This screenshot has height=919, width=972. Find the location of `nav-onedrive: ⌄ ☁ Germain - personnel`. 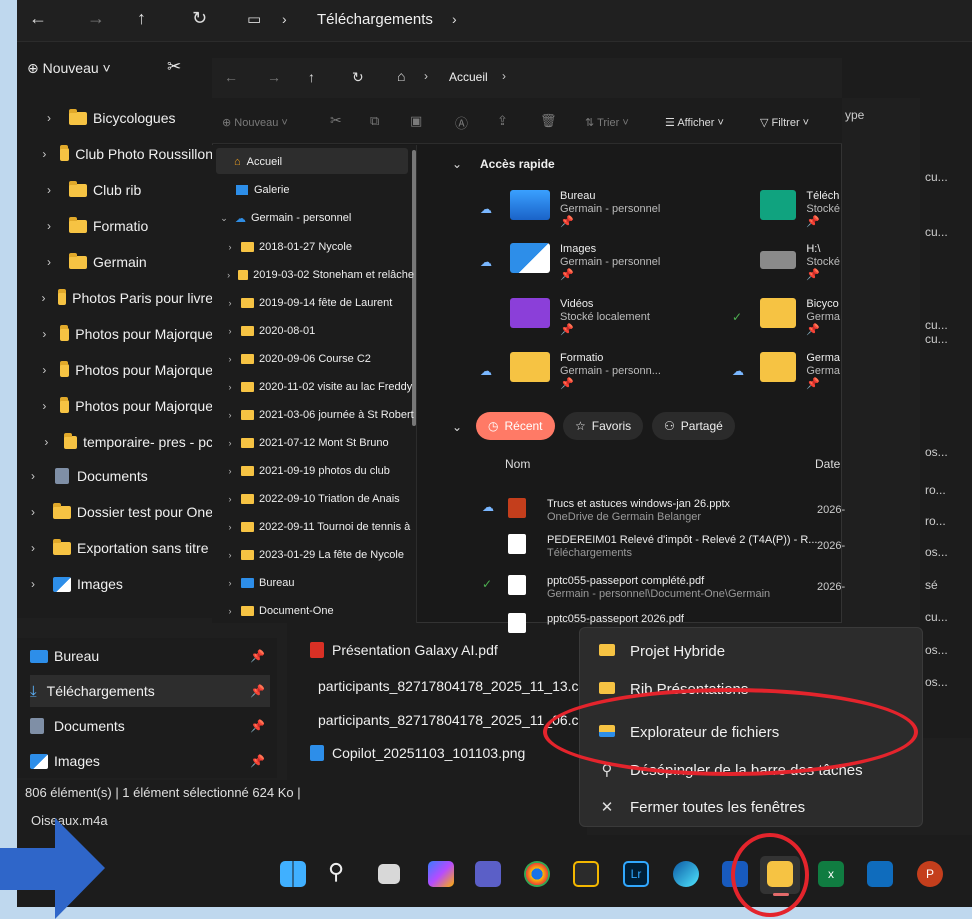

nav-onedrive: ⌄ ☁ Germain - personnel is located at coordinates (313, 218).